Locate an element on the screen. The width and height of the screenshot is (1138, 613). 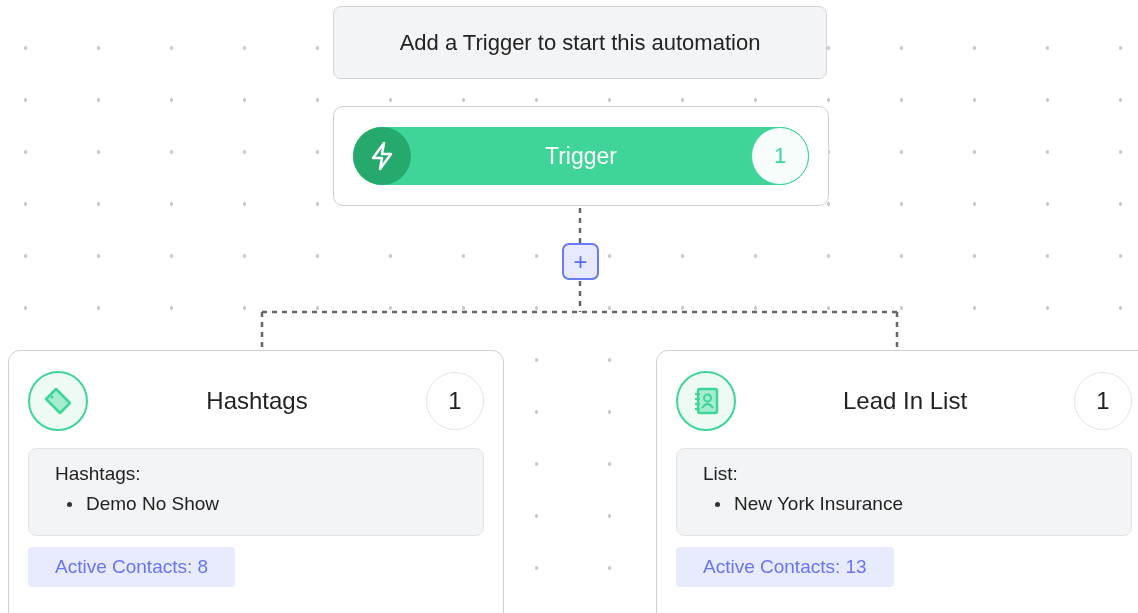
active-contacts-badge: Active Contacts: 13 is located at coordinates (785, 567).